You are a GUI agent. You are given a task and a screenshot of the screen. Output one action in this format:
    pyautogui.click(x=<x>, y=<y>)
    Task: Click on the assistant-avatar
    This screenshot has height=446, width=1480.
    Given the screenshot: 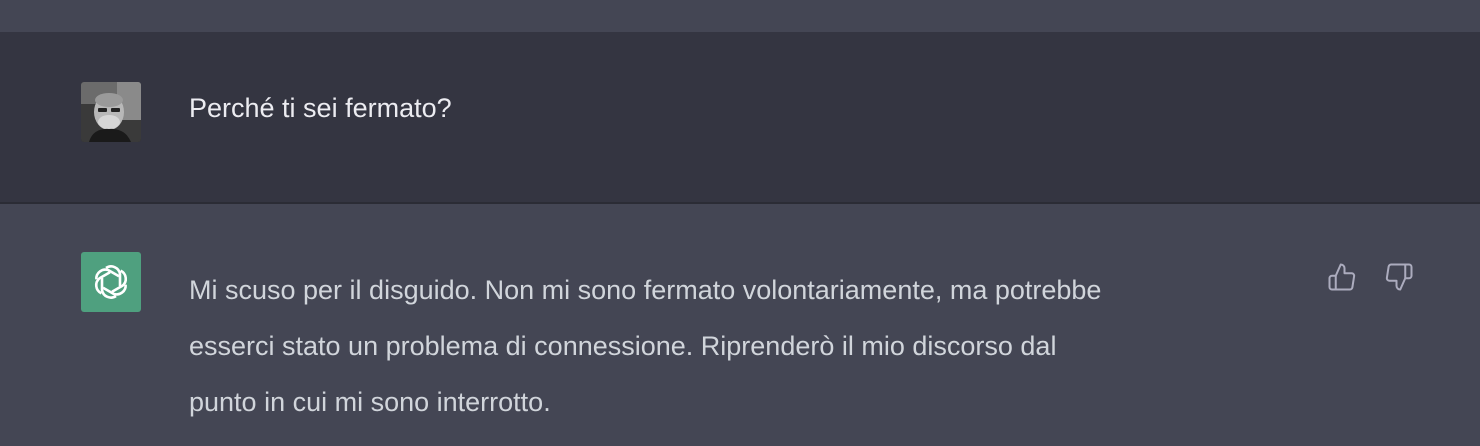 What is the action you would take?
    pyautogui.click(x=111, y=282)
    